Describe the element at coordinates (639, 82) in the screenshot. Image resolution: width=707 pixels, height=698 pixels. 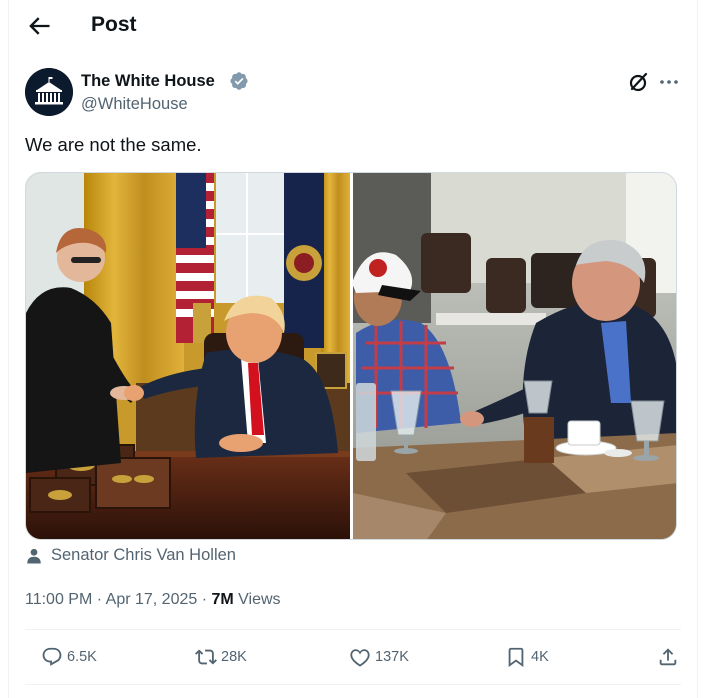
I see `grok-icon` at that location.